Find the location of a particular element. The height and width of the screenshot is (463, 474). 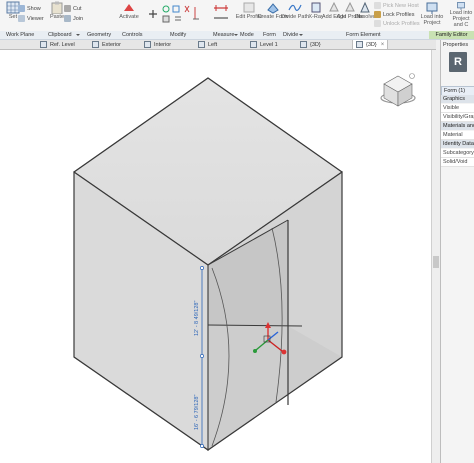

panel-controls: Controls is located at coordinates (132, 35).